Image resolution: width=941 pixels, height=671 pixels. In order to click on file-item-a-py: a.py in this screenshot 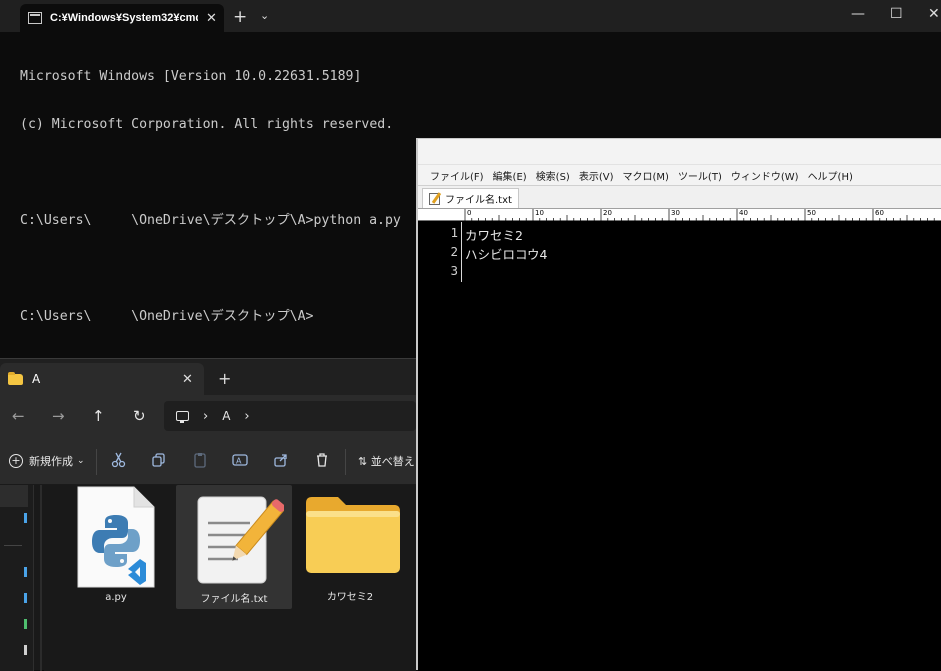, I will do `click(116, 546)`.